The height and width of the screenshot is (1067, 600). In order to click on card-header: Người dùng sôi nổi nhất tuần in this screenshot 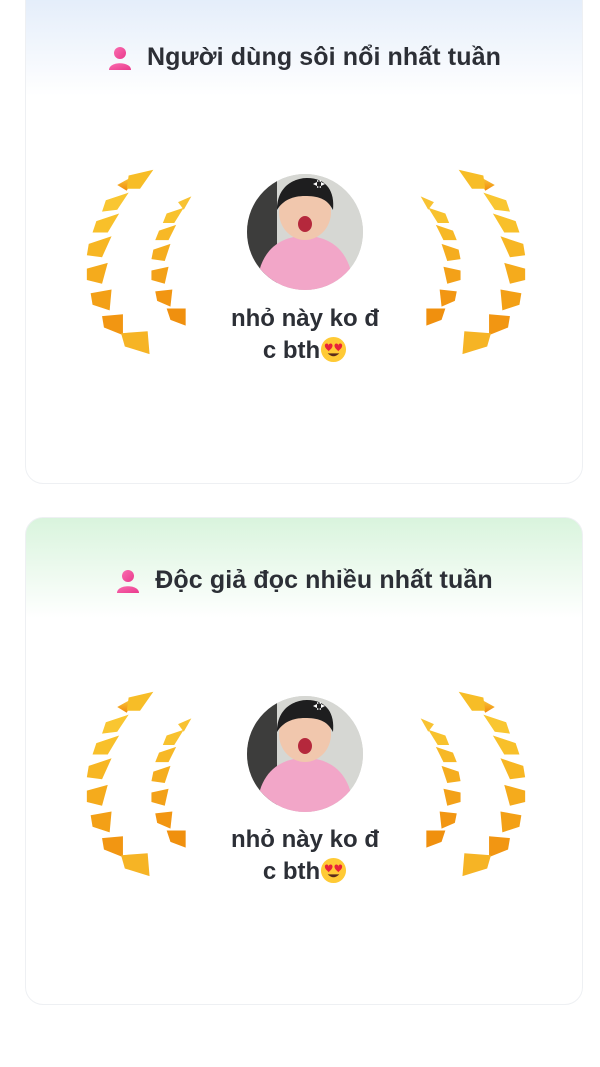, I will do `click(304, 57)`.